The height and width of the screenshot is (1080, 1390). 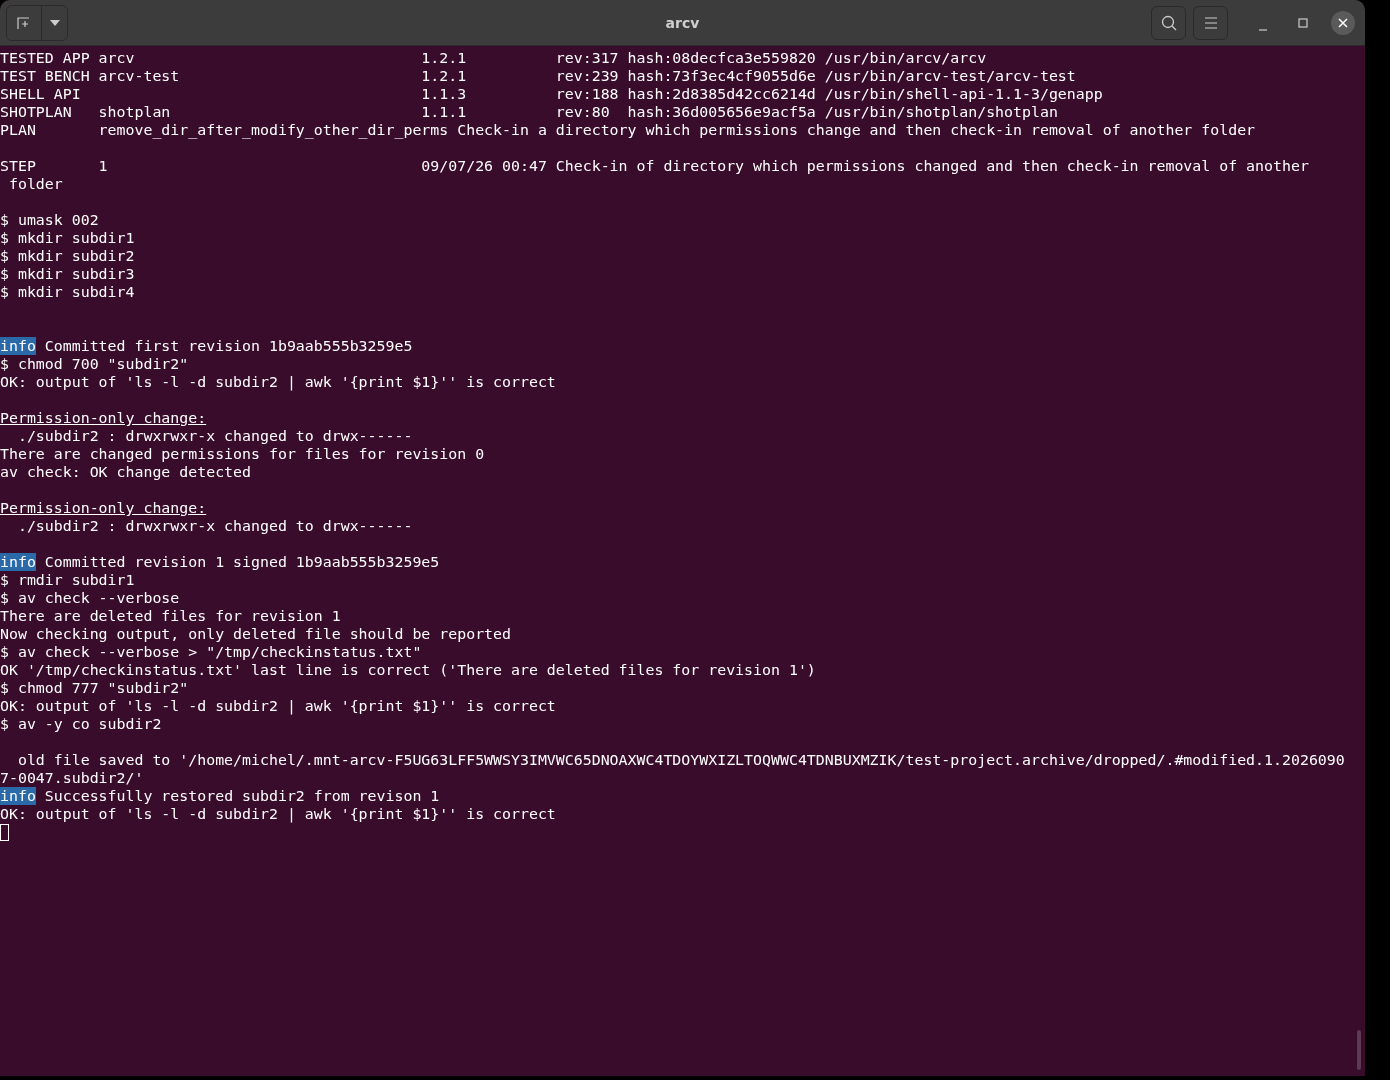 I want to click on output-line: There are deleted files for revision 1, so click(x=170, y=616).